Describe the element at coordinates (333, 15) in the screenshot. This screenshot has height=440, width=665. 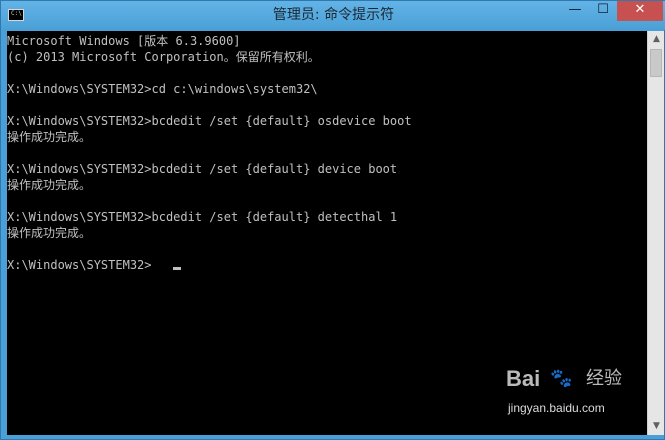
I see `title-bar: C:\ 管理员: 命令提示符 — ☐ ✕` at that location.